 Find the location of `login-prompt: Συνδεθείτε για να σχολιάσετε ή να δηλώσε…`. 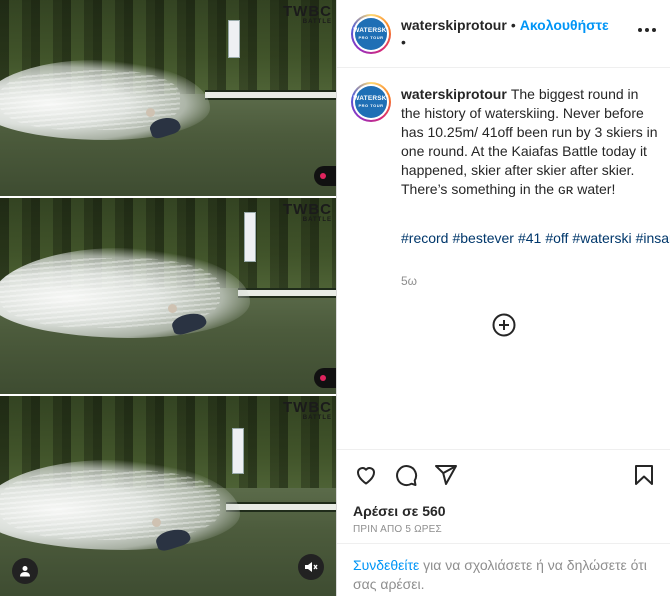

login-prompt: Συνδεθείτε για να σχολιάσετε ή να δηλώσε… is located at coordinates (503, 568).